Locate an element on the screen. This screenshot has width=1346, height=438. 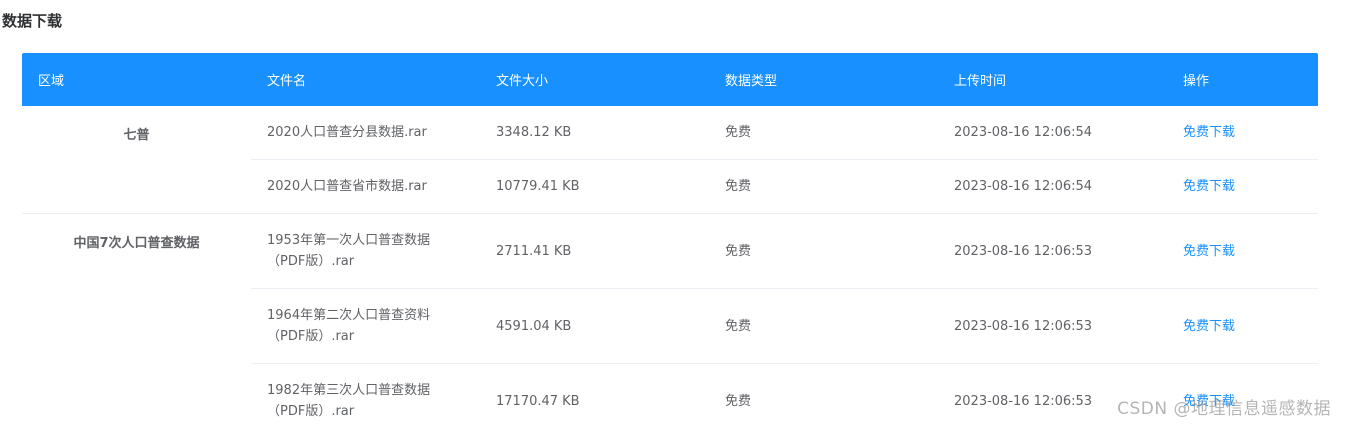
file-name: 2020人口普查省市数据.rar is located at coordinates (347, 186).